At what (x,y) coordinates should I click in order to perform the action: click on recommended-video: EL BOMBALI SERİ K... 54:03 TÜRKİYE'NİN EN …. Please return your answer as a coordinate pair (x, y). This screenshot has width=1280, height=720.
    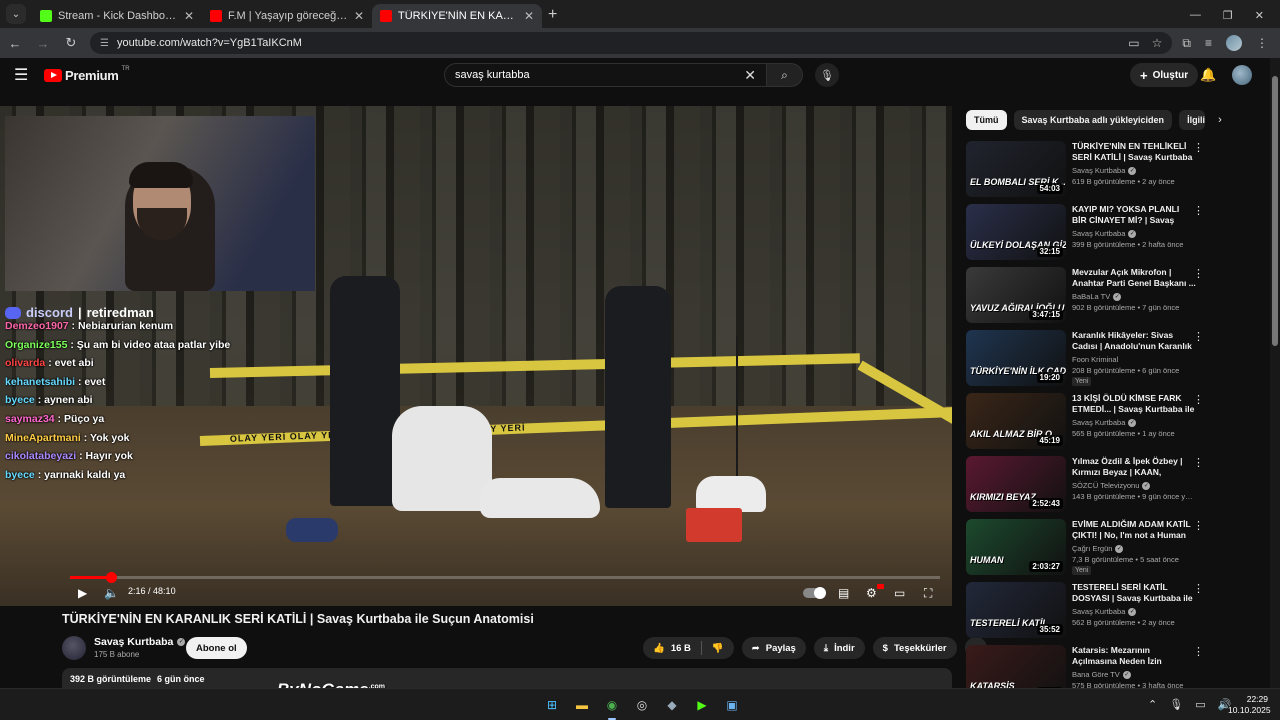
    Looking at the image, I should click on (1116, 172).